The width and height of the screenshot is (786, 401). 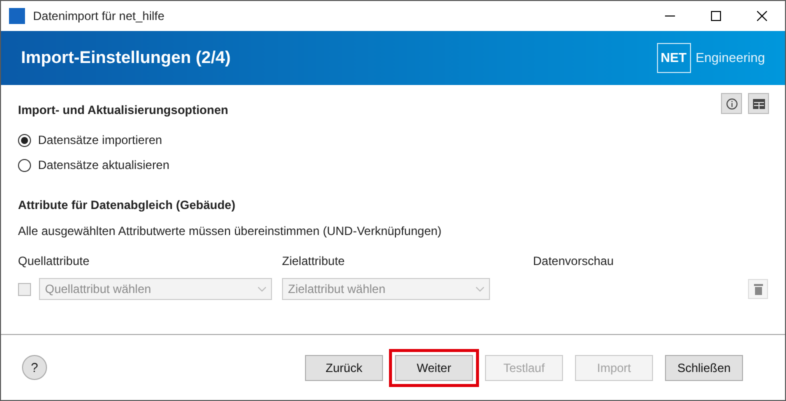 I want to click on app-logo-icon, so click(x=17, y=16).